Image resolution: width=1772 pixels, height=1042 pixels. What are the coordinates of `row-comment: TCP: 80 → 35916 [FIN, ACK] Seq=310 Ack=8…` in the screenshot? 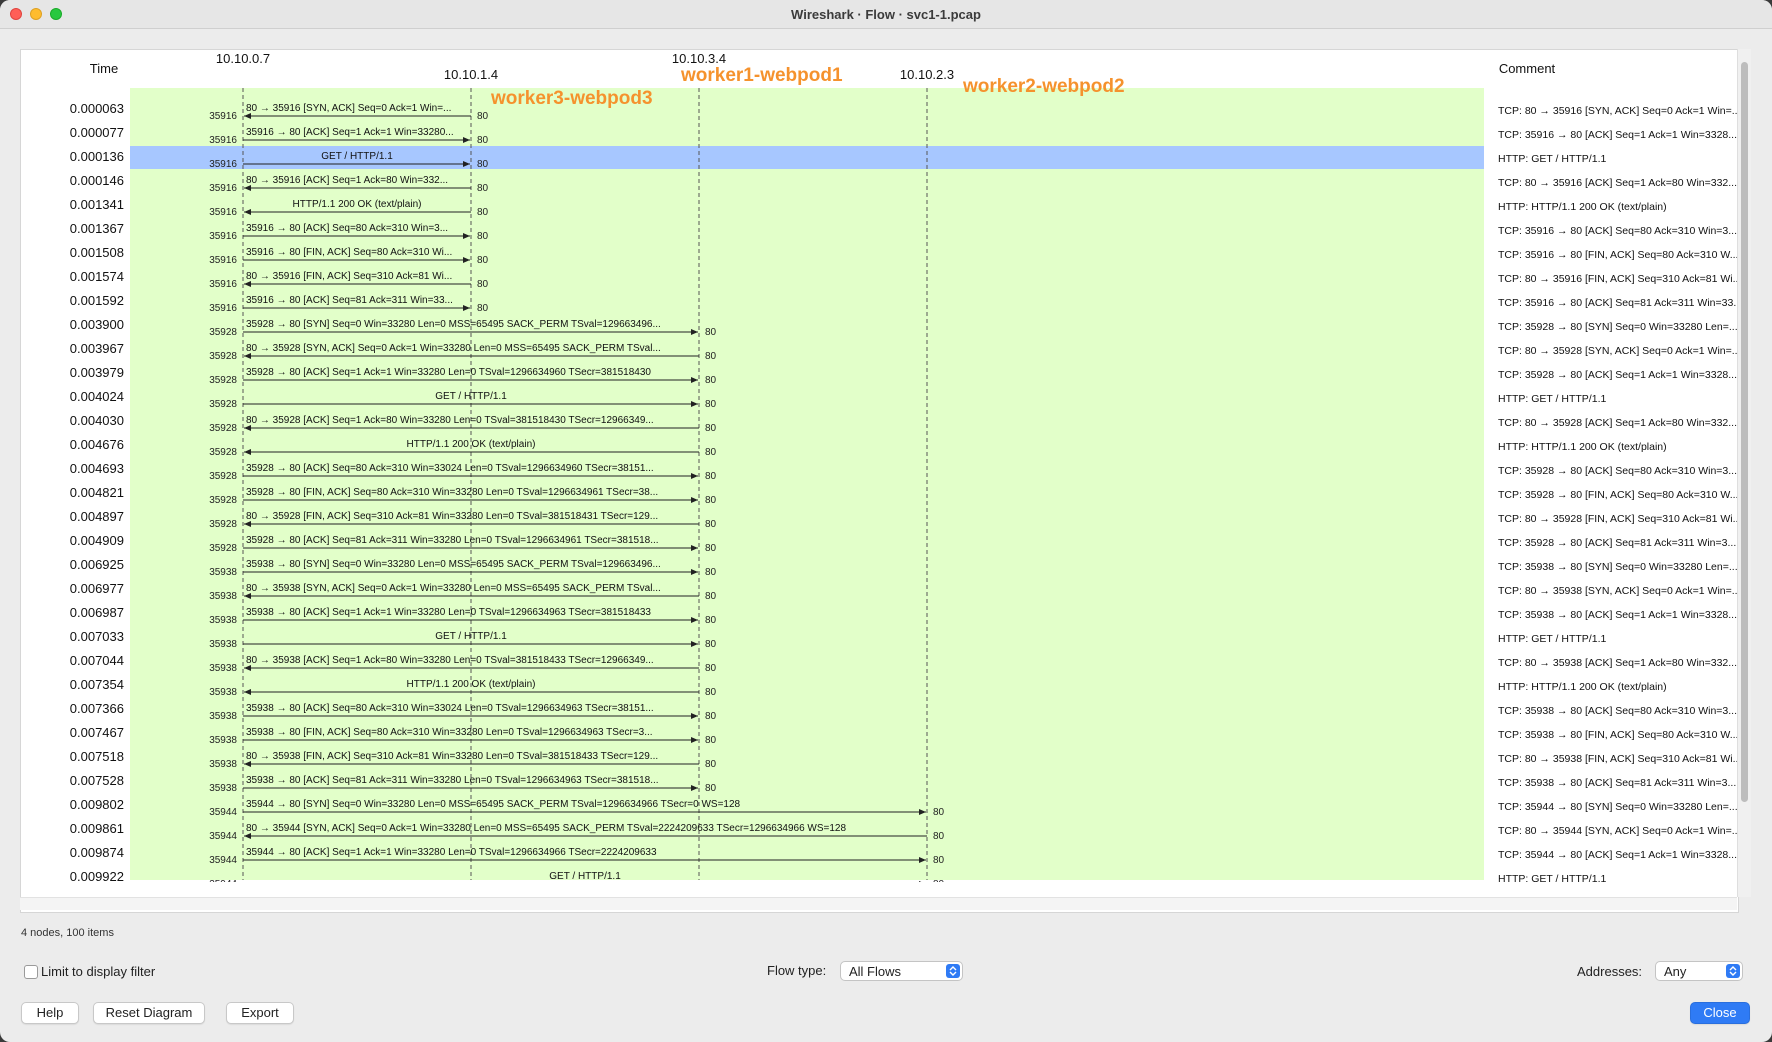 It's located at (1619, 279).